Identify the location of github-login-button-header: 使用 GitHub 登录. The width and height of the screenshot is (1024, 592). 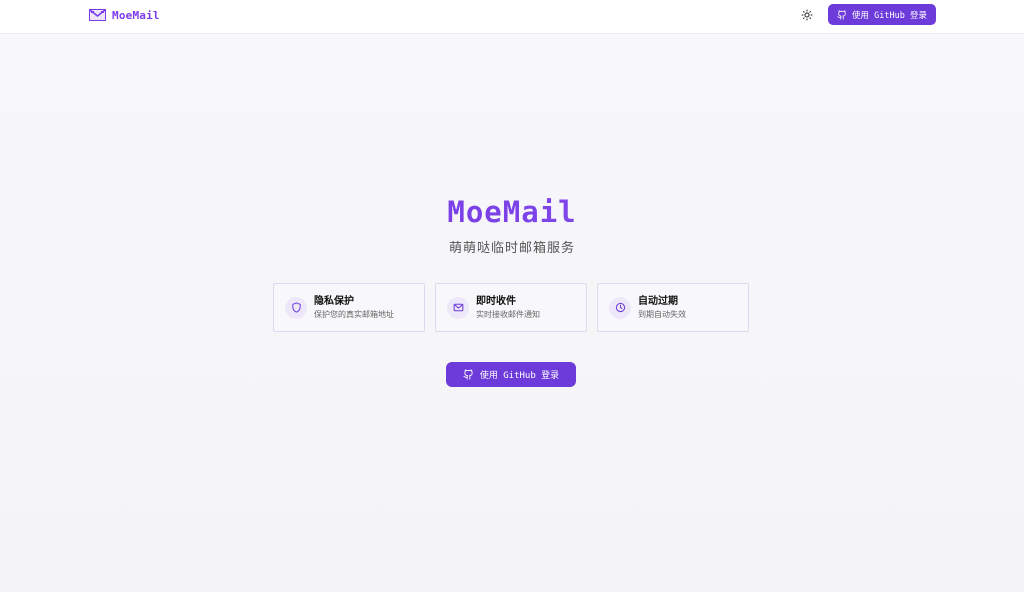
(882, 14).